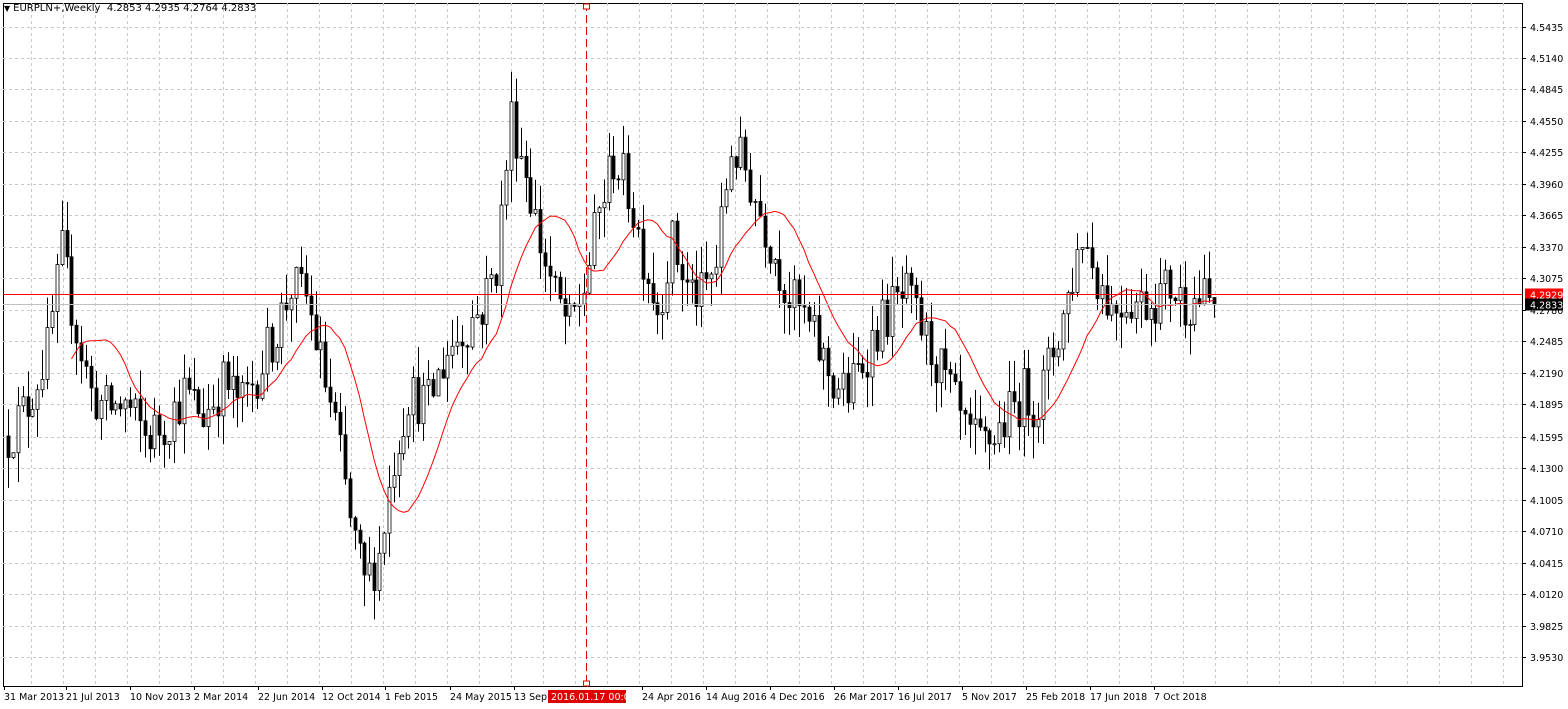  I want to click on y-tick-label: 3.9530, so click(1546, 658).